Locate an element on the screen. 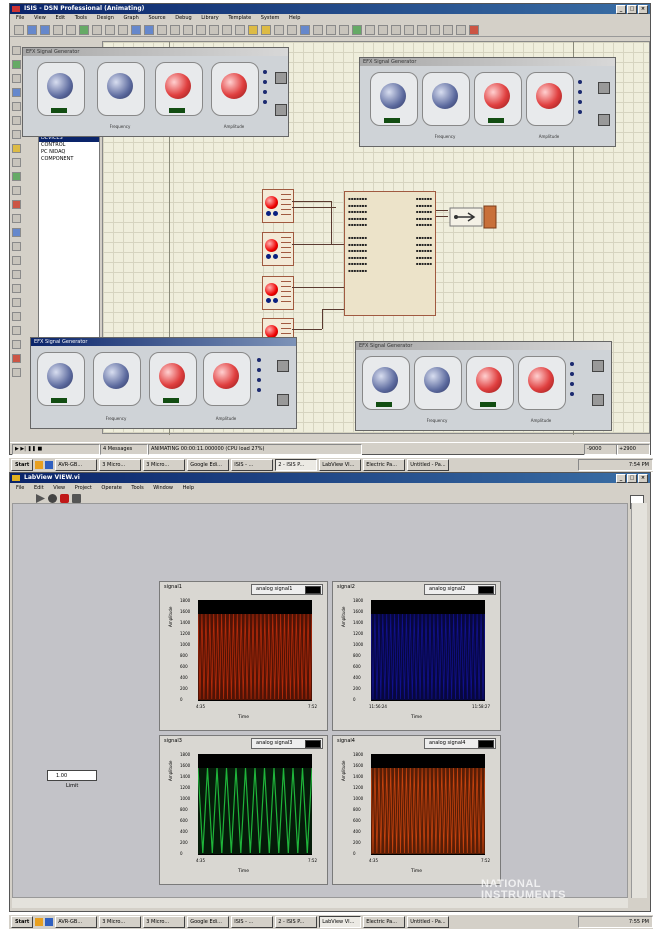  block-copy-icon is located at coordinates (253, 30).